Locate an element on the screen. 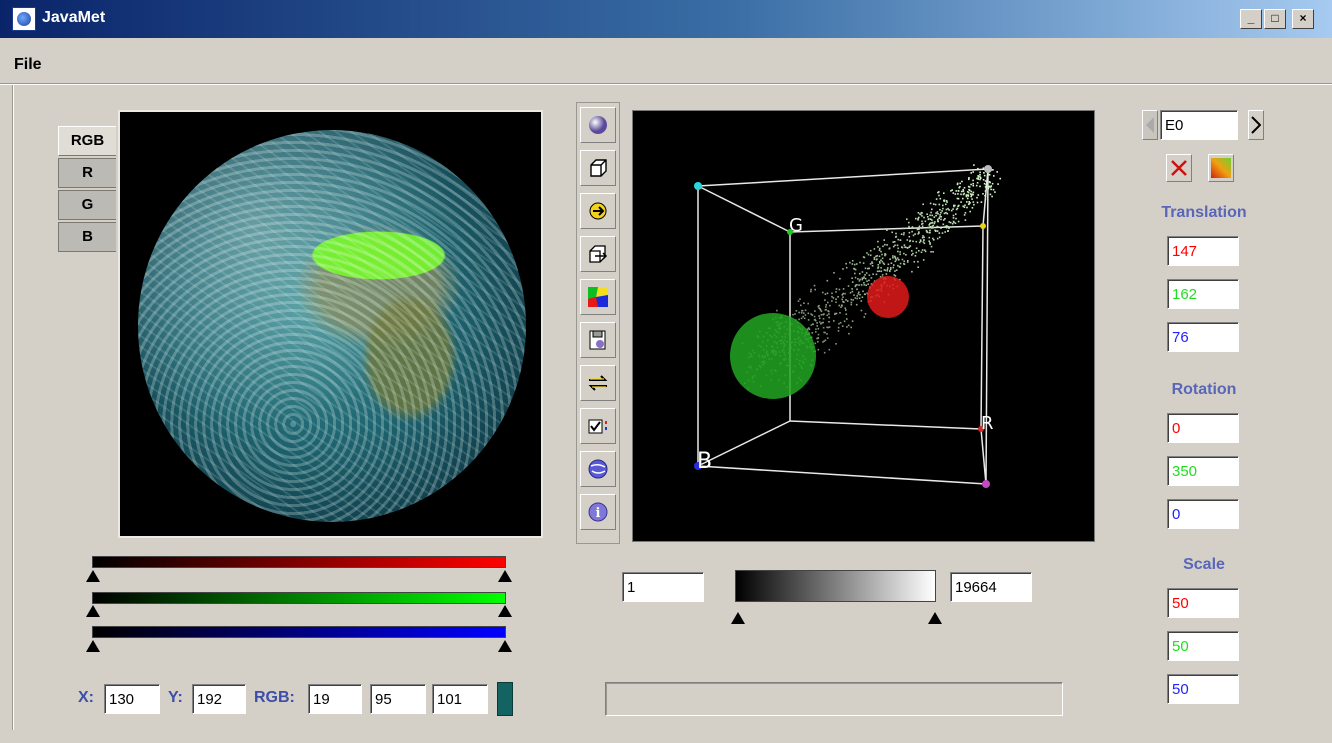 This screenshot has width=1332, height=743. blue-range-slider is located at coordinates (299, 632).